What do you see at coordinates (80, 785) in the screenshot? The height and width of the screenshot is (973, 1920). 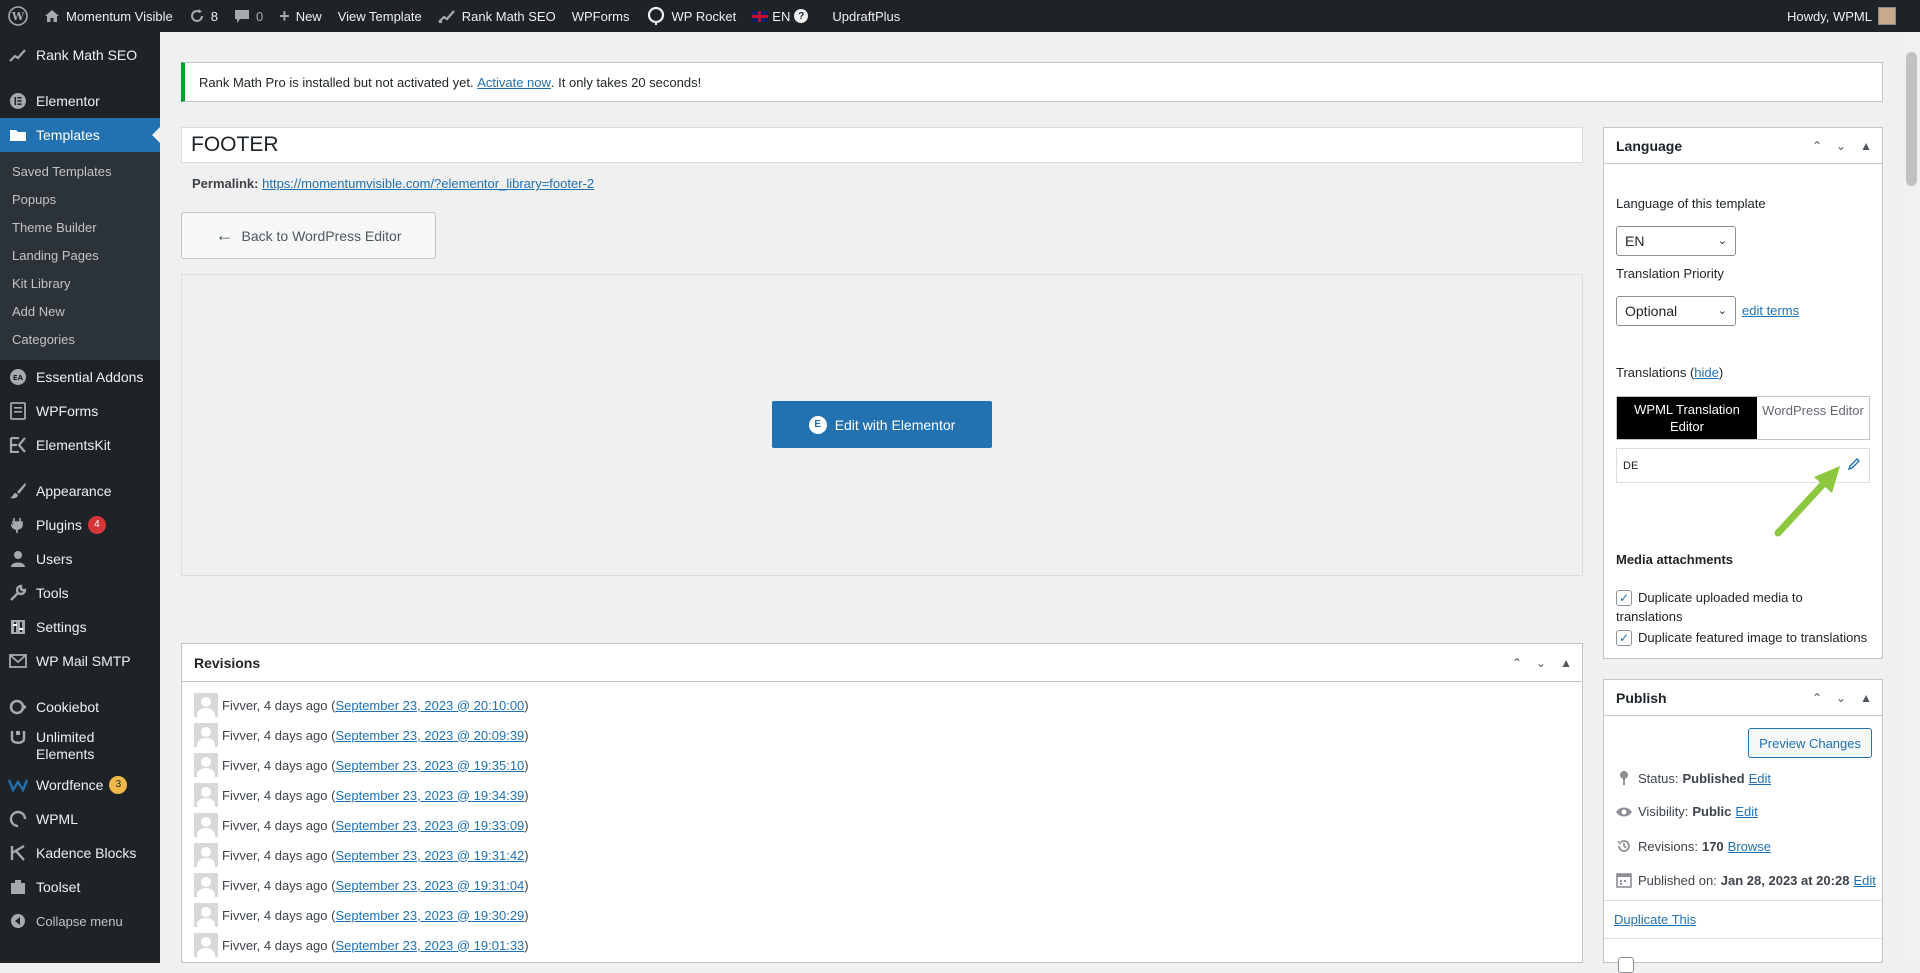 I see `sidebar-item-wordfence: Wordfence 3` at bounding box center [80, 785].